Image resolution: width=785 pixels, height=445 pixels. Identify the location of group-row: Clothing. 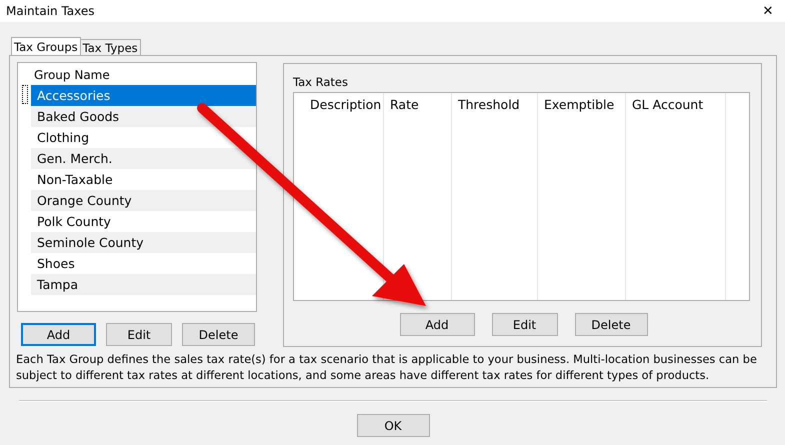
(143, 137).